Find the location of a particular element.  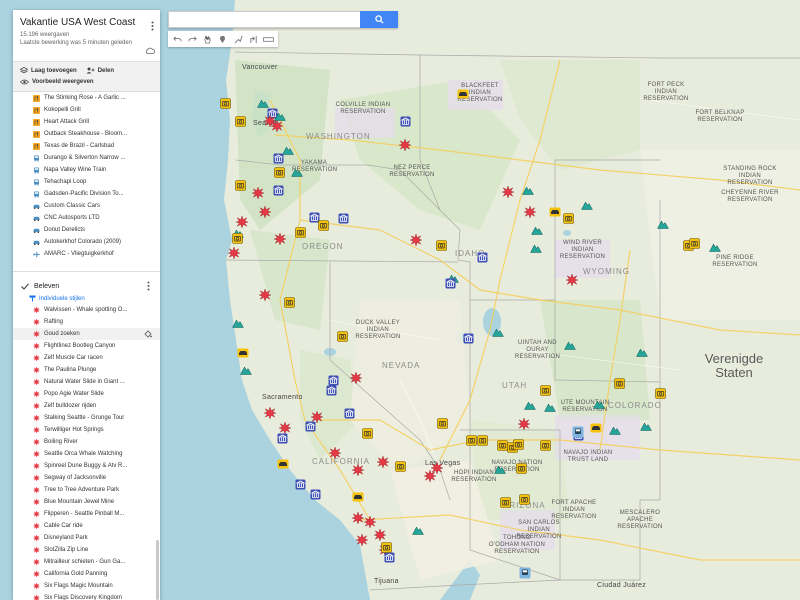

layer-item: Terwilliger Hot Springs is located at coordinates (86, 430).